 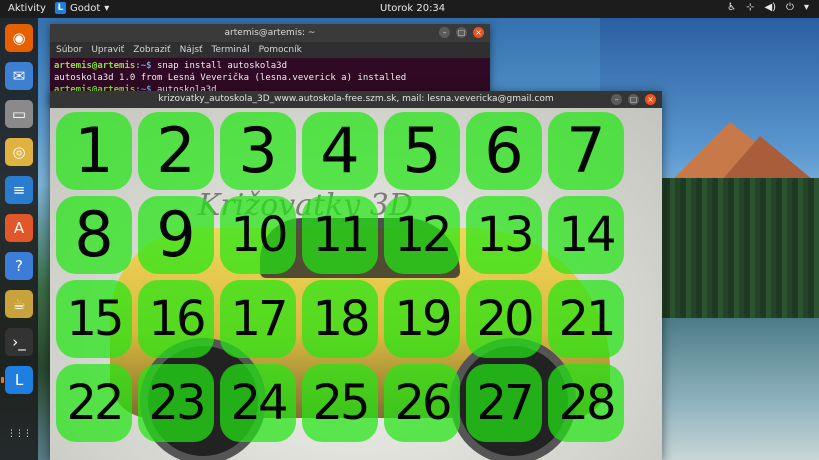 I want to click on thunderbird-icon: ✉, so click(x=19, y=76).